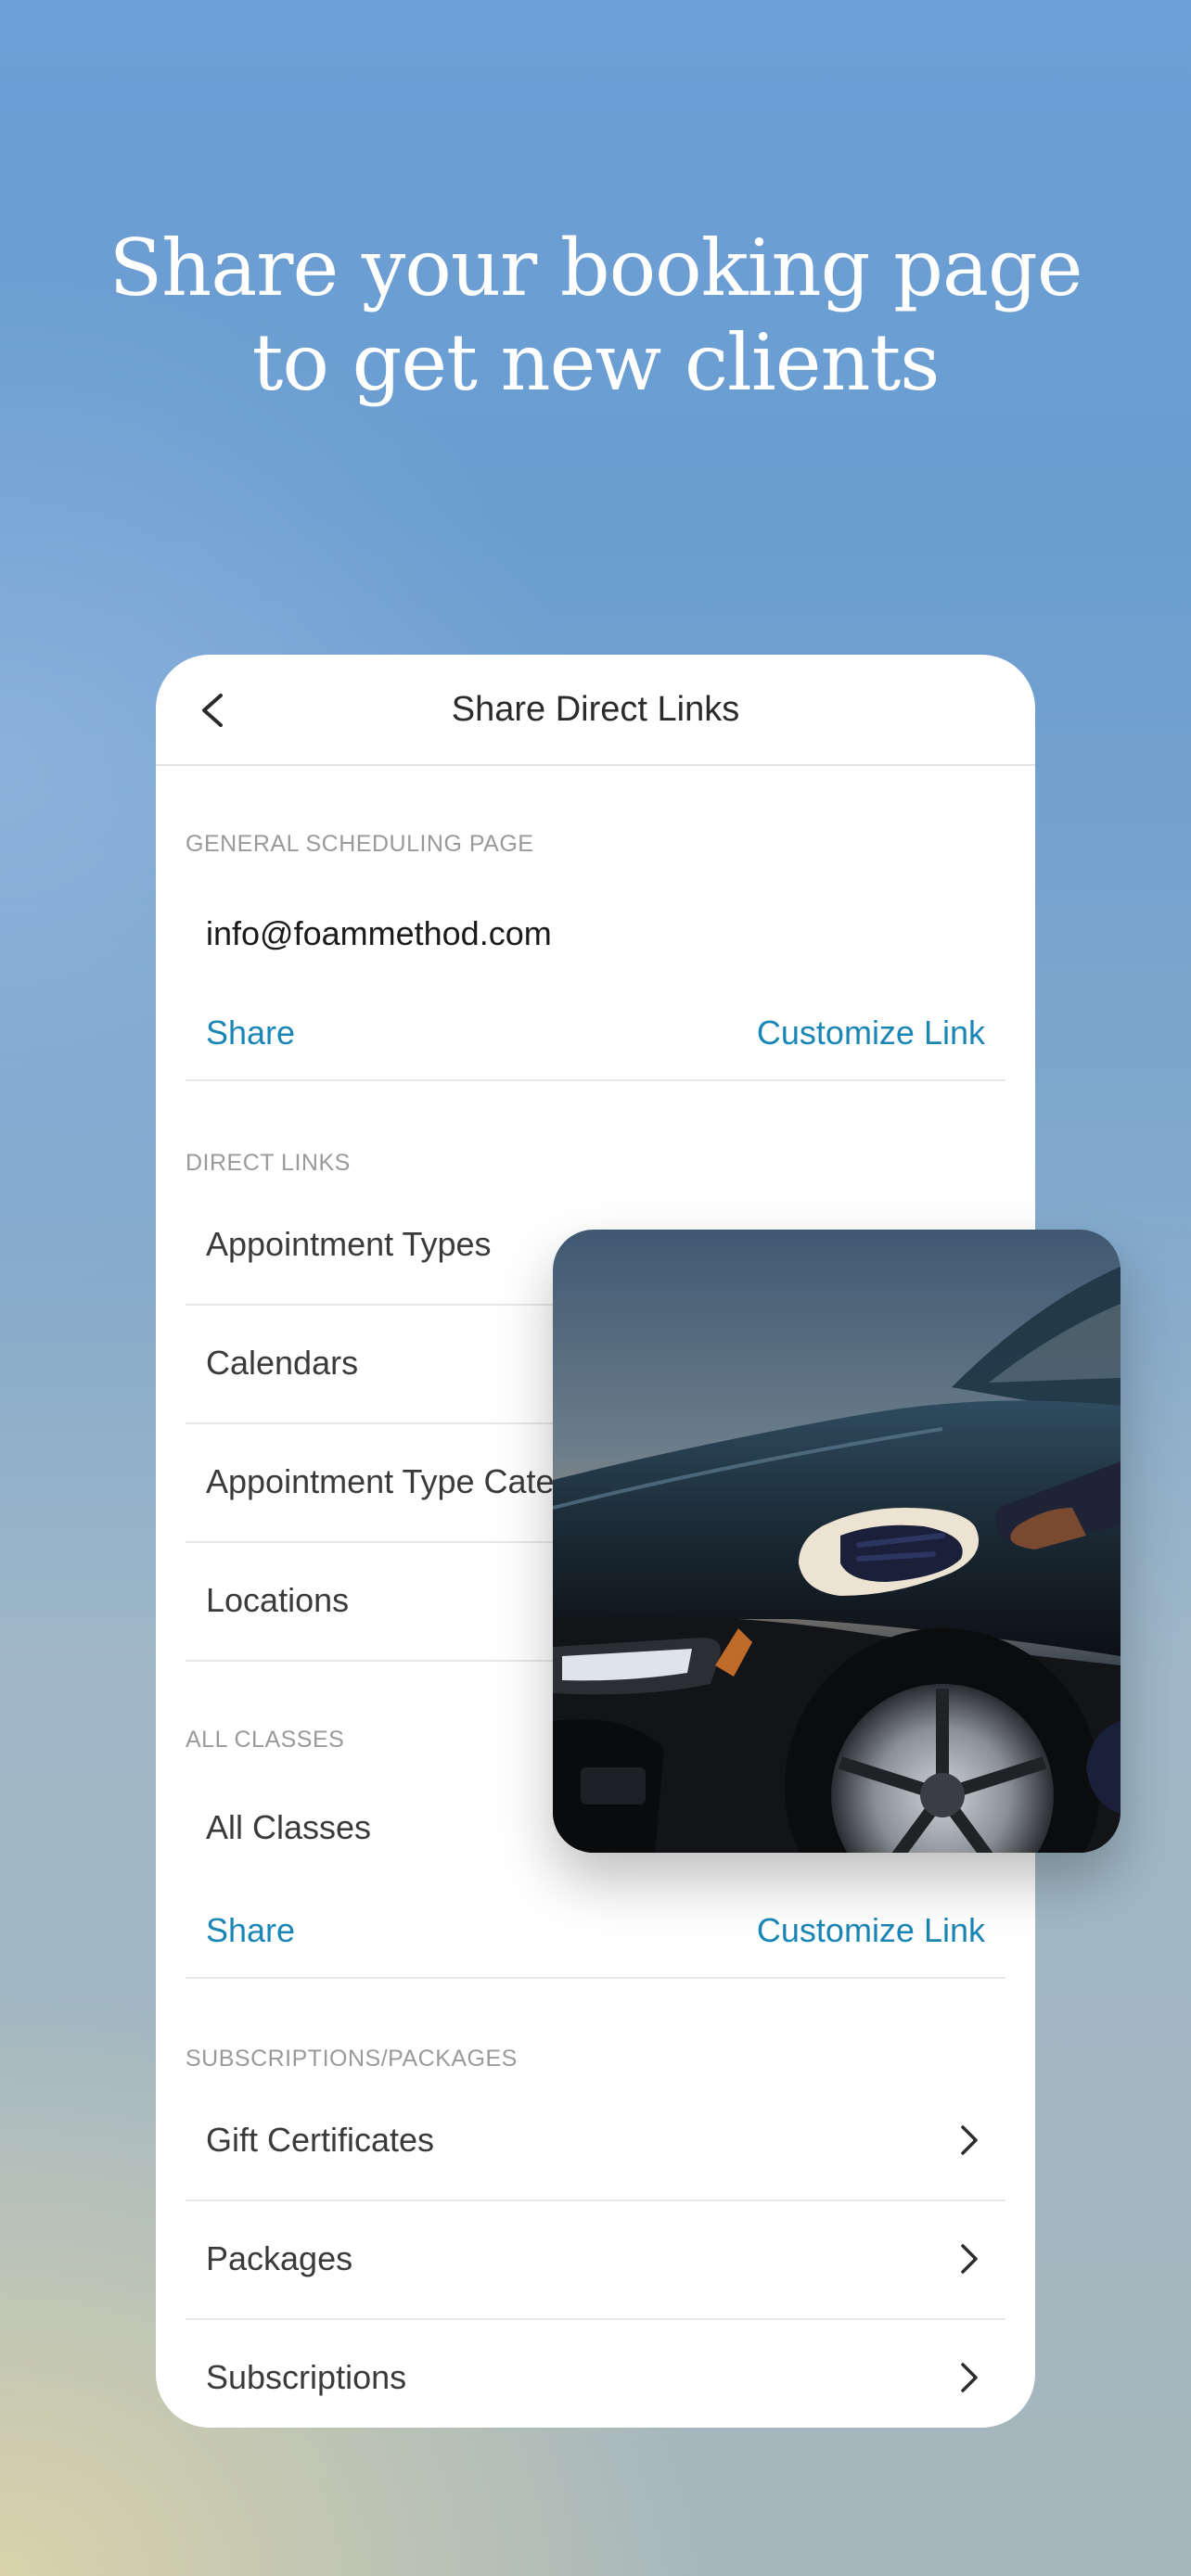  I want to click on car-detailing-photo, so click(837, 1541).